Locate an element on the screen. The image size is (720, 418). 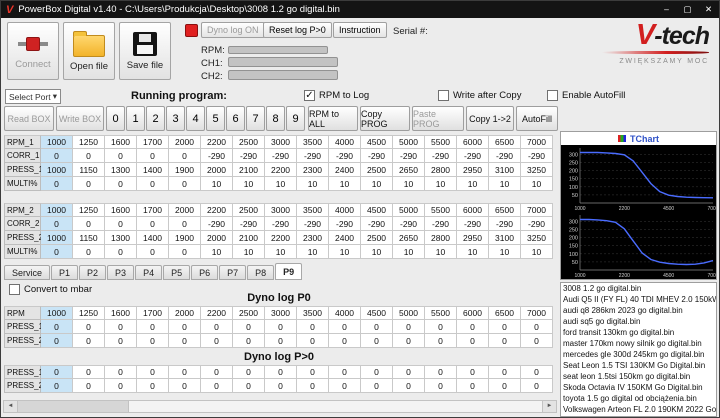
grid-cell: 1150 is located at coordinates (89, 170).